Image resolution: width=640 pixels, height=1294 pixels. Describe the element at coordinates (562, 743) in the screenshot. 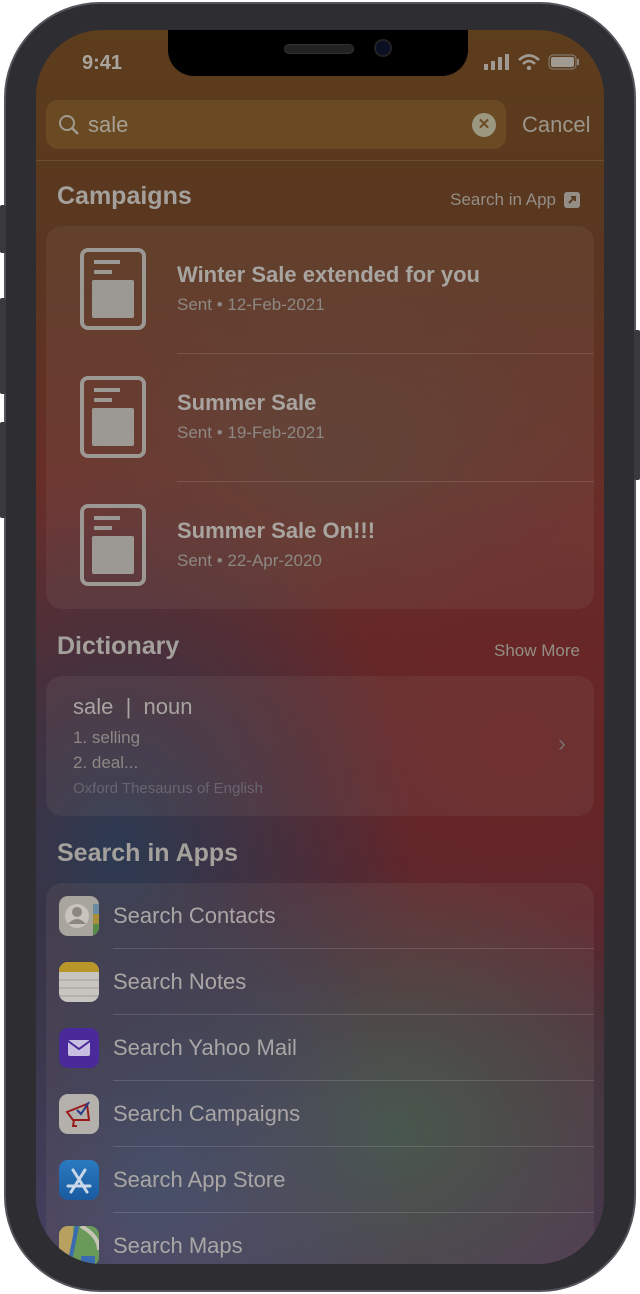

I see `chevron-right-icon: ›` at that location.